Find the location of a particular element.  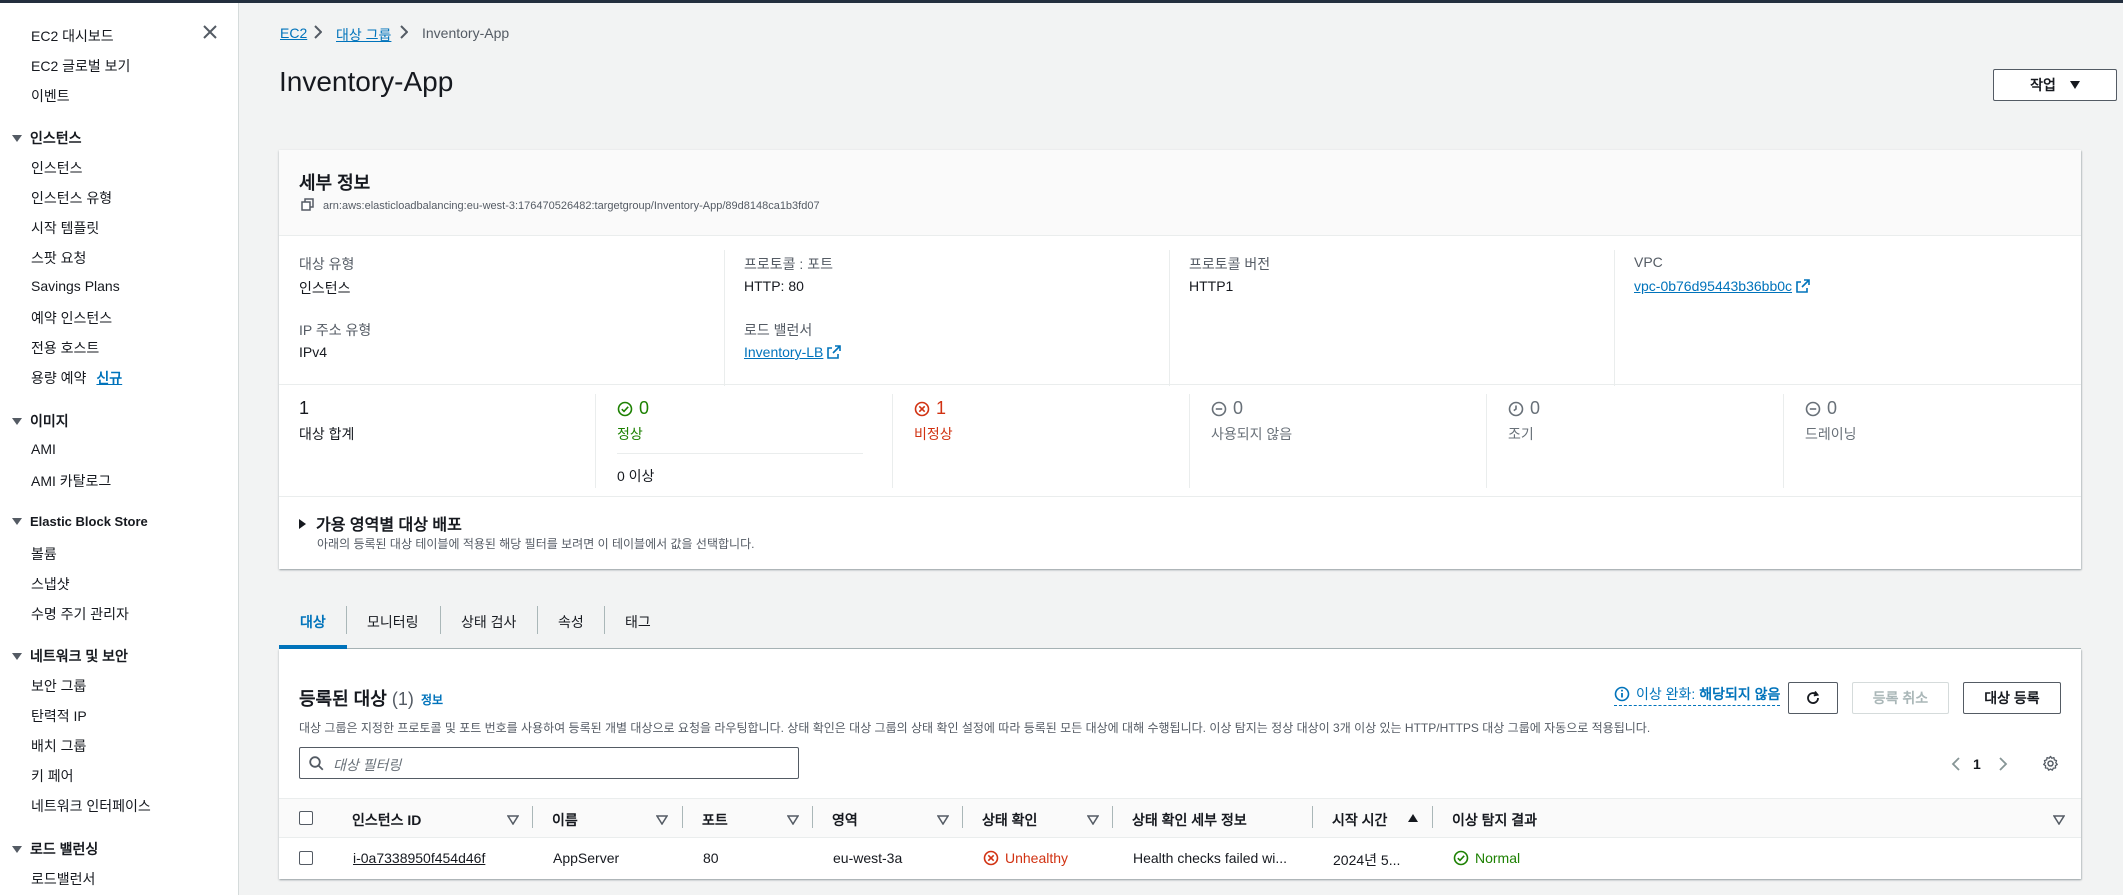

details-title: 세부 정보 is located at coordinates (335, 183).